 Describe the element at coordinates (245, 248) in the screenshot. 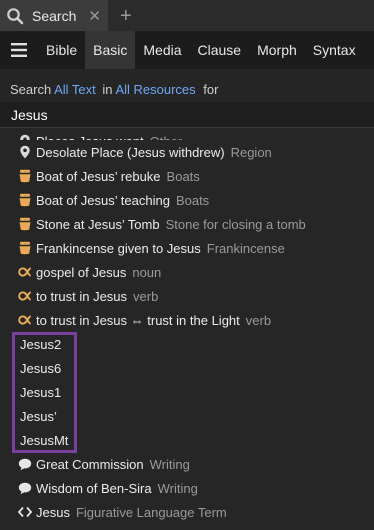

I see `result-type: Frankincense` at that location.